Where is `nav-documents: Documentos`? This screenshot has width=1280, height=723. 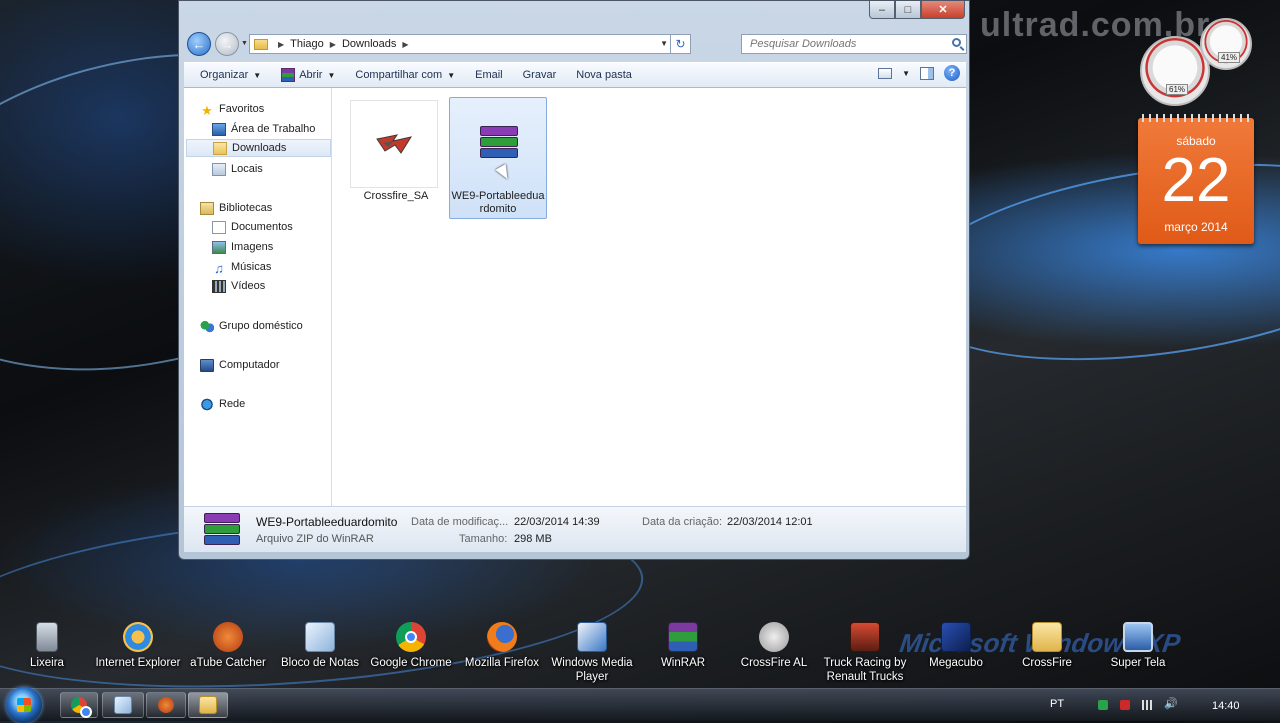
nav-documents: Documentos is located at coordinates (252, 227).